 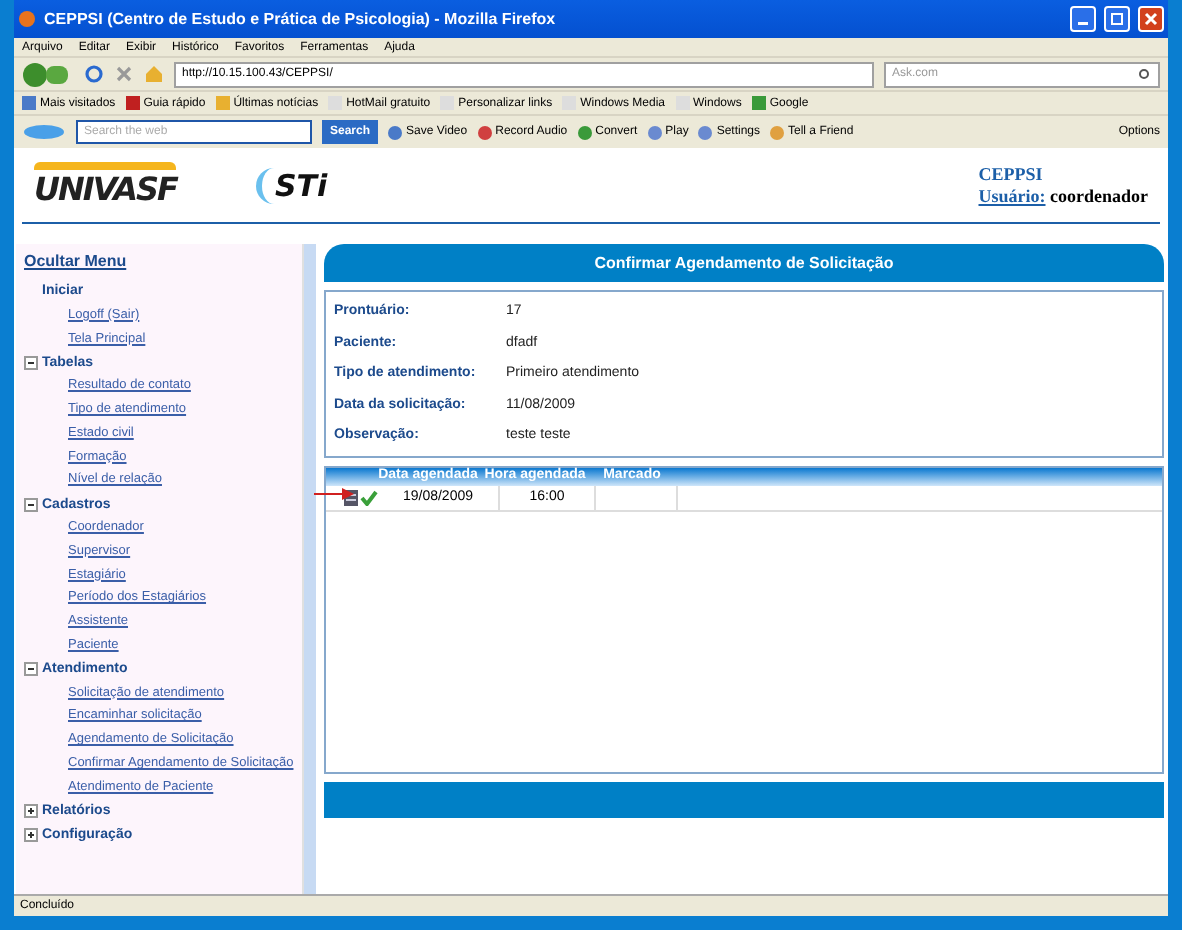 I want to click on user-link: Usuário:, so click(x=1012, y=196).